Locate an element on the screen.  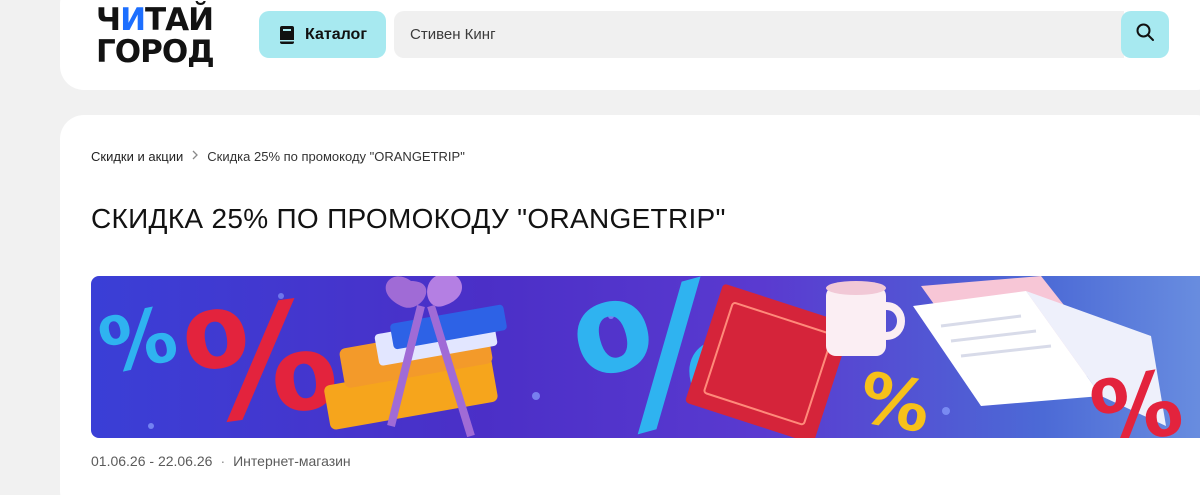
promo-meta: 01.06.26 - 22.06.26 · Интернет-магазин is located at coordinates (221, 461).